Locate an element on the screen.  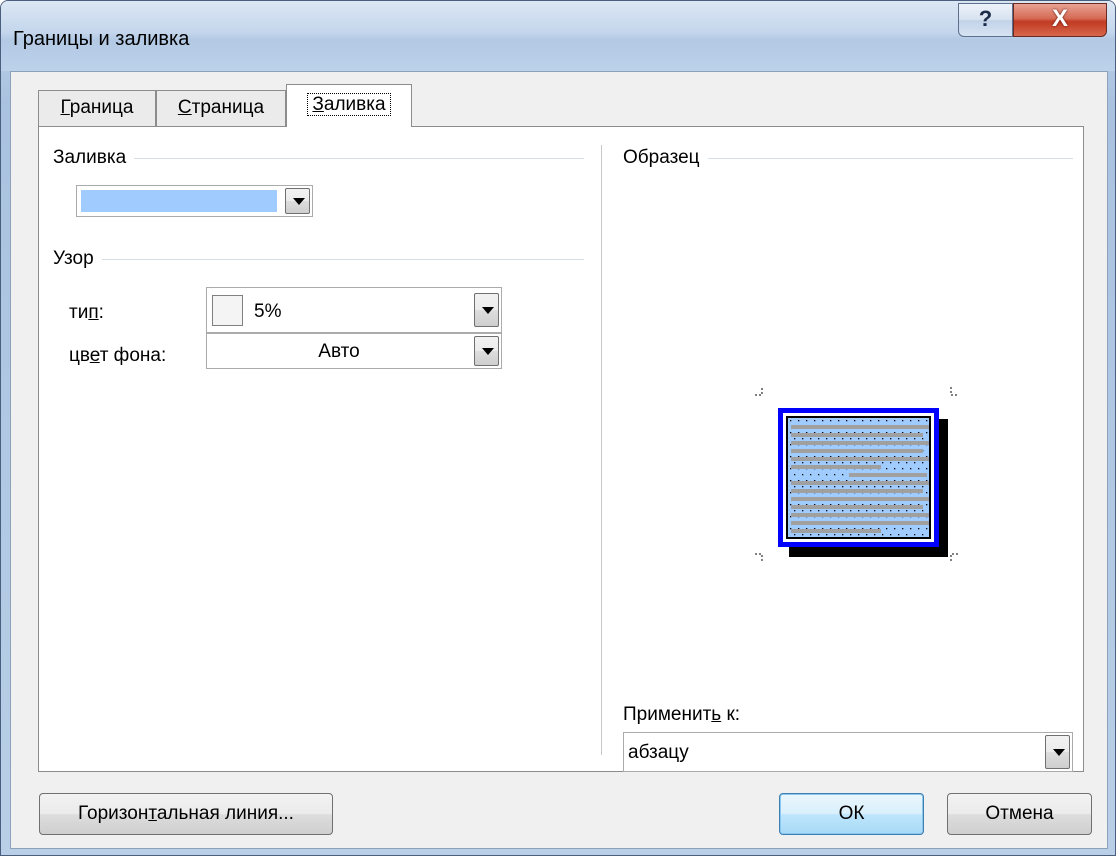
tab-border-label: раница is located at coordinates (101, 107).